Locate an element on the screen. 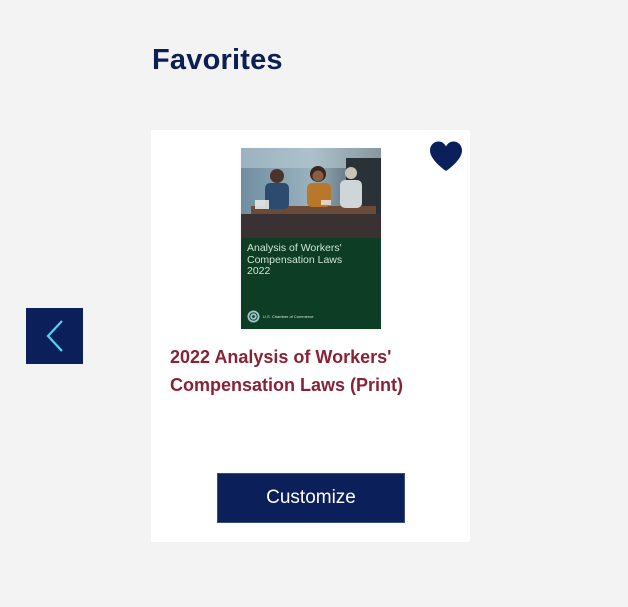 Image resolution: width=628 pixels, height=607 pixels. publisher-name: U.S. Chamber of Commerce is located at coordinates (288, 316).